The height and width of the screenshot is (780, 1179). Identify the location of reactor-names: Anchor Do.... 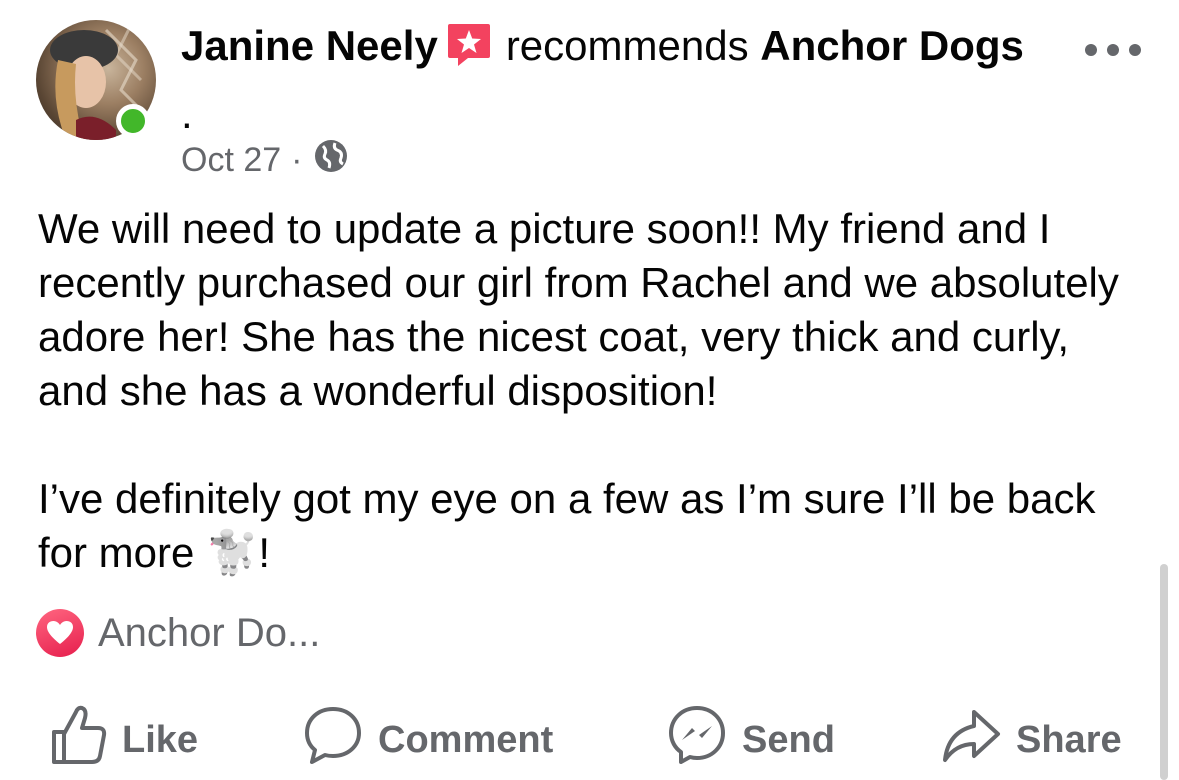
(209, 632).